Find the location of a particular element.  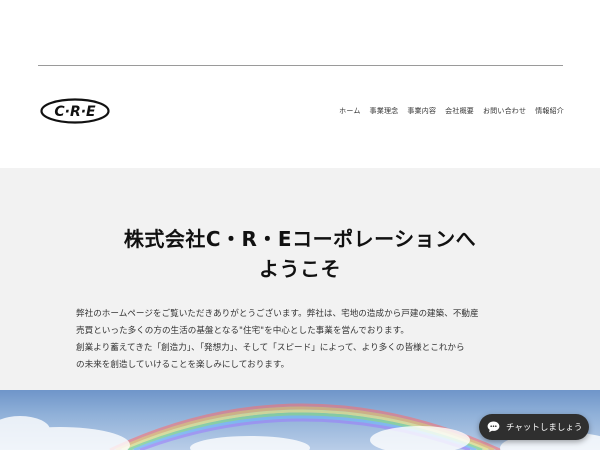

chat-button: チャットしましょう is located at coordinates (534, 427).